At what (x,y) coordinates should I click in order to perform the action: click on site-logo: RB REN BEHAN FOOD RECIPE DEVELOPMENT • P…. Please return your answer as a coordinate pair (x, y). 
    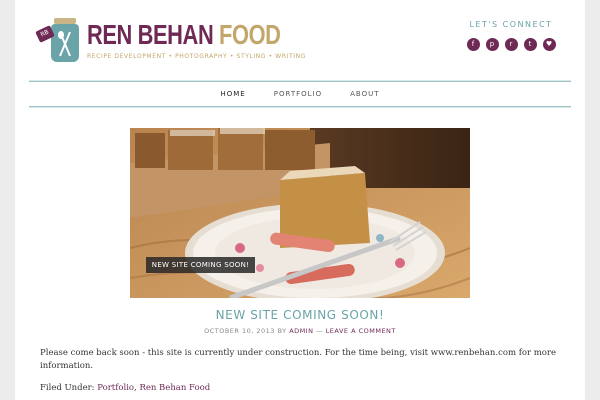
    Looking at the image, I should click on (170, 43).